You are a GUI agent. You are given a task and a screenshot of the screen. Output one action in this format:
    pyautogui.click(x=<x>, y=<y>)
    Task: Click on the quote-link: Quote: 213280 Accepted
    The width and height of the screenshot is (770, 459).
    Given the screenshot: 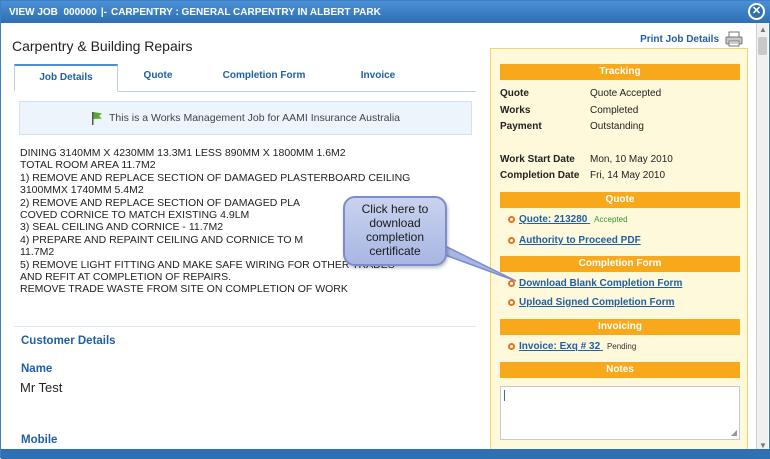 What is the action you would take?
    pyautogui.click(x=573, y=219)
    